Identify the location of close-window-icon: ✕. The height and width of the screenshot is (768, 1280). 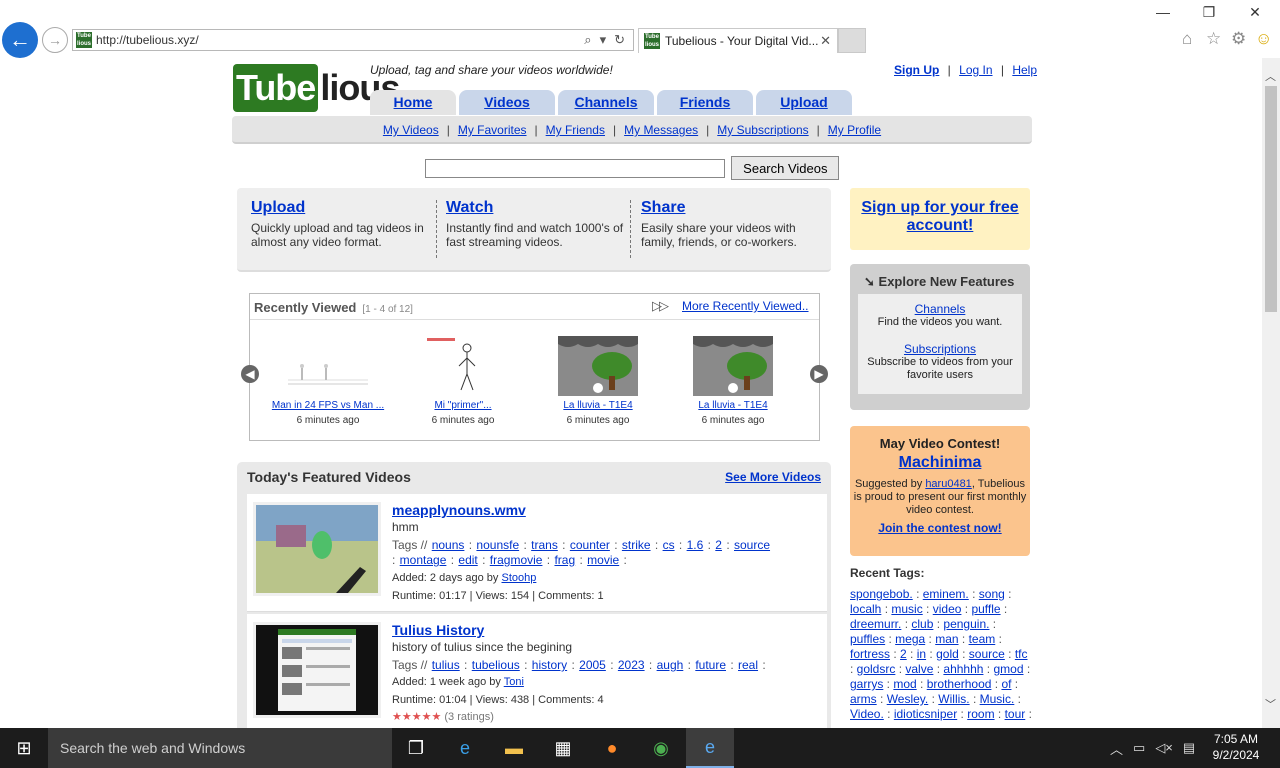
(1255, 12).